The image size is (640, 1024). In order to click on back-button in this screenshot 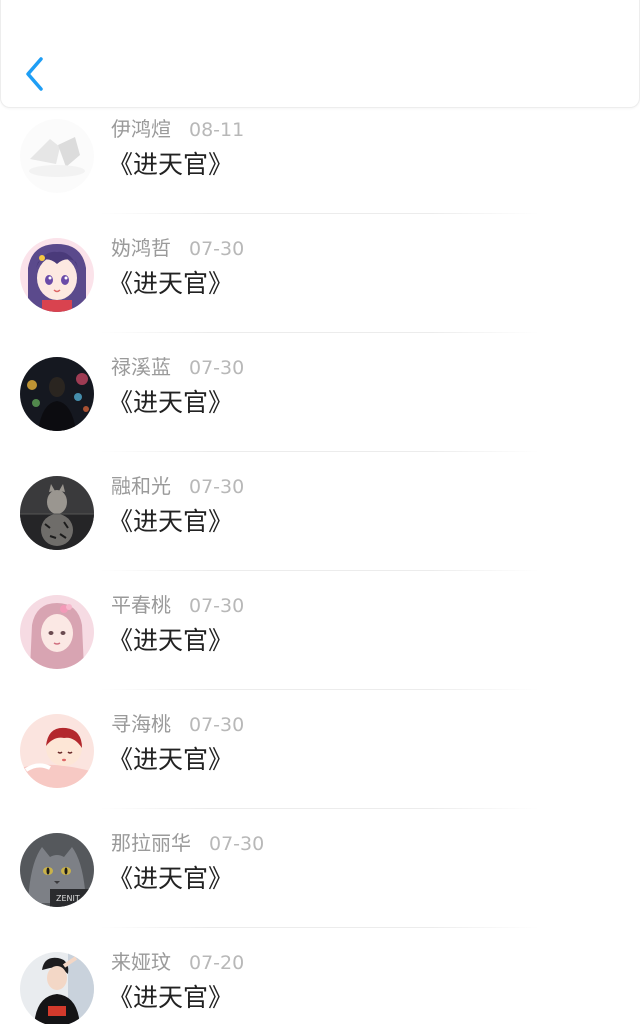, I will do `click(36, 74)`.